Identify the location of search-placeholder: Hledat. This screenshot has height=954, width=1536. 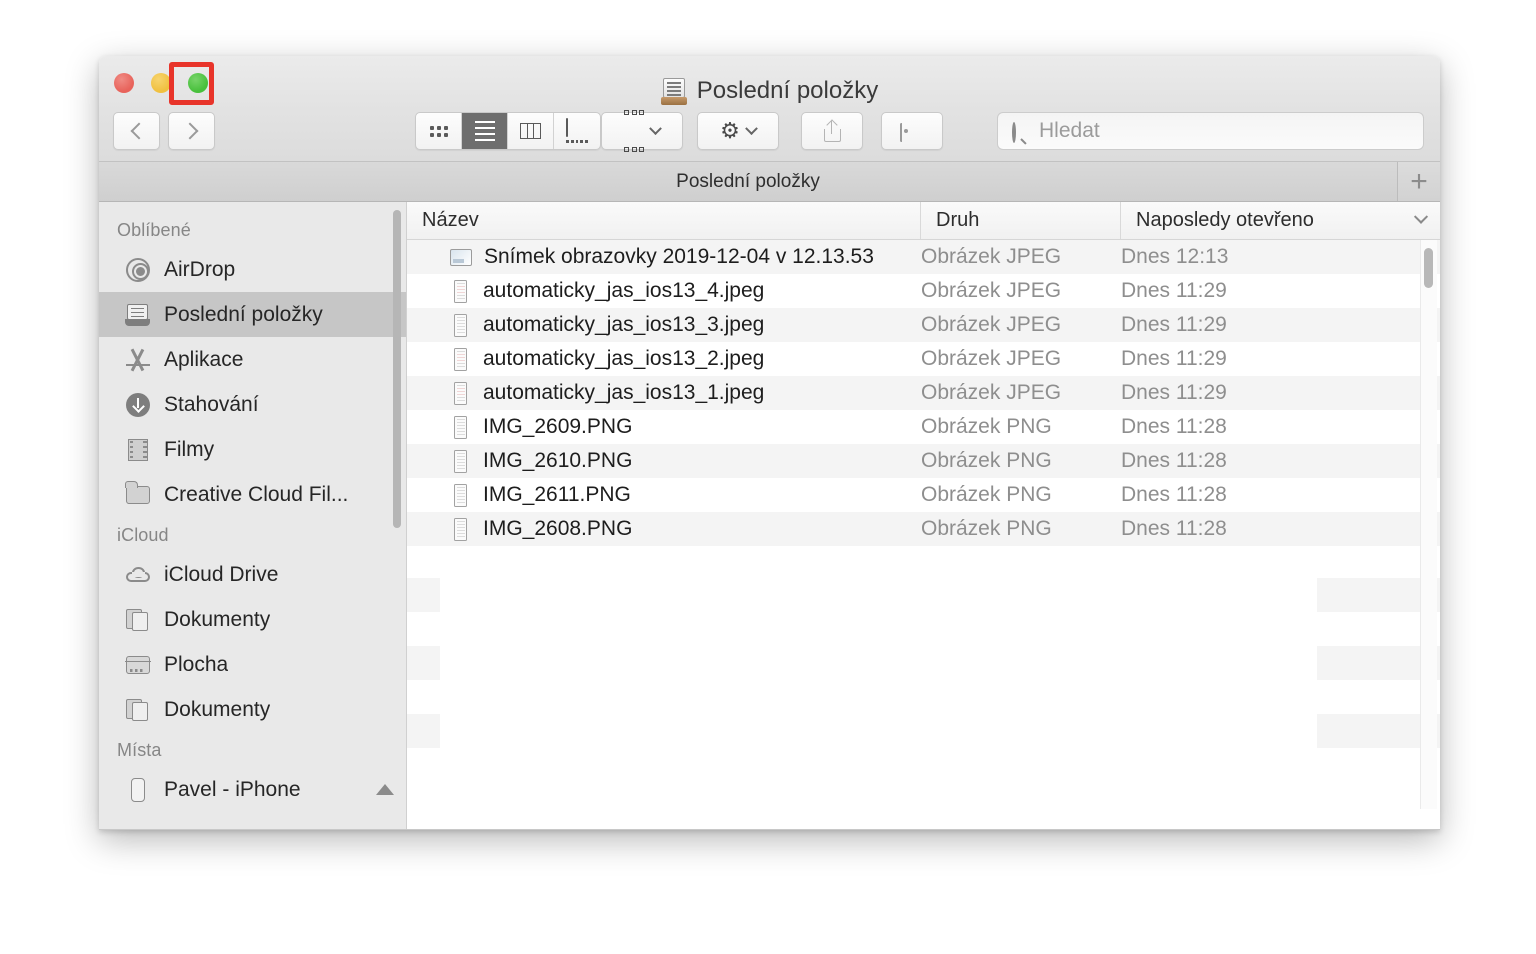
(1069, 130).